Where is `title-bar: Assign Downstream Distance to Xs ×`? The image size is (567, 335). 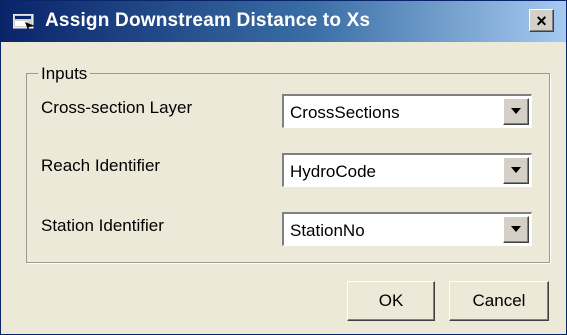
title-bar: Assign Downstream Distance to Xs × is located at coordinates (283, 21).